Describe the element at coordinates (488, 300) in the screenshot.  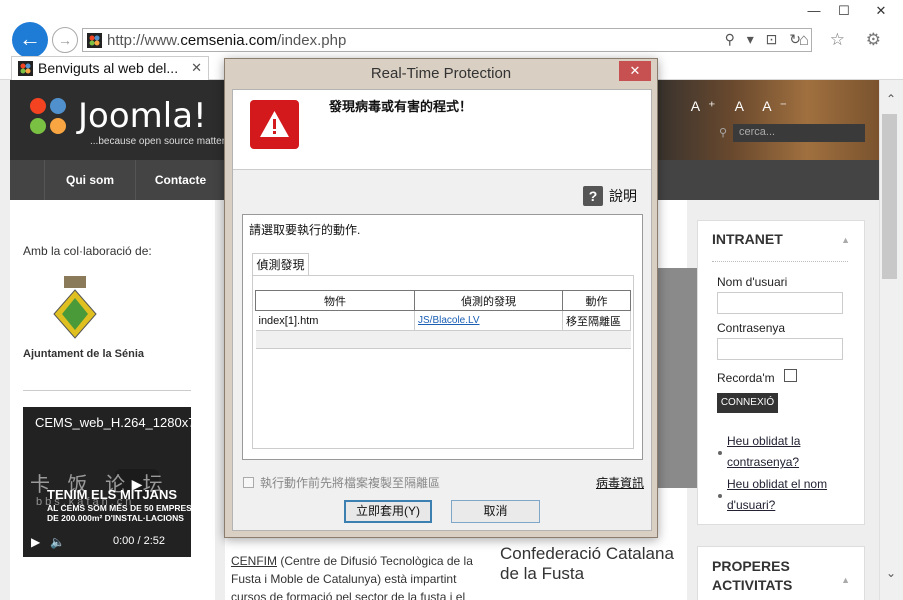
I see `column-header-detection: 偵測的發現` at that location.